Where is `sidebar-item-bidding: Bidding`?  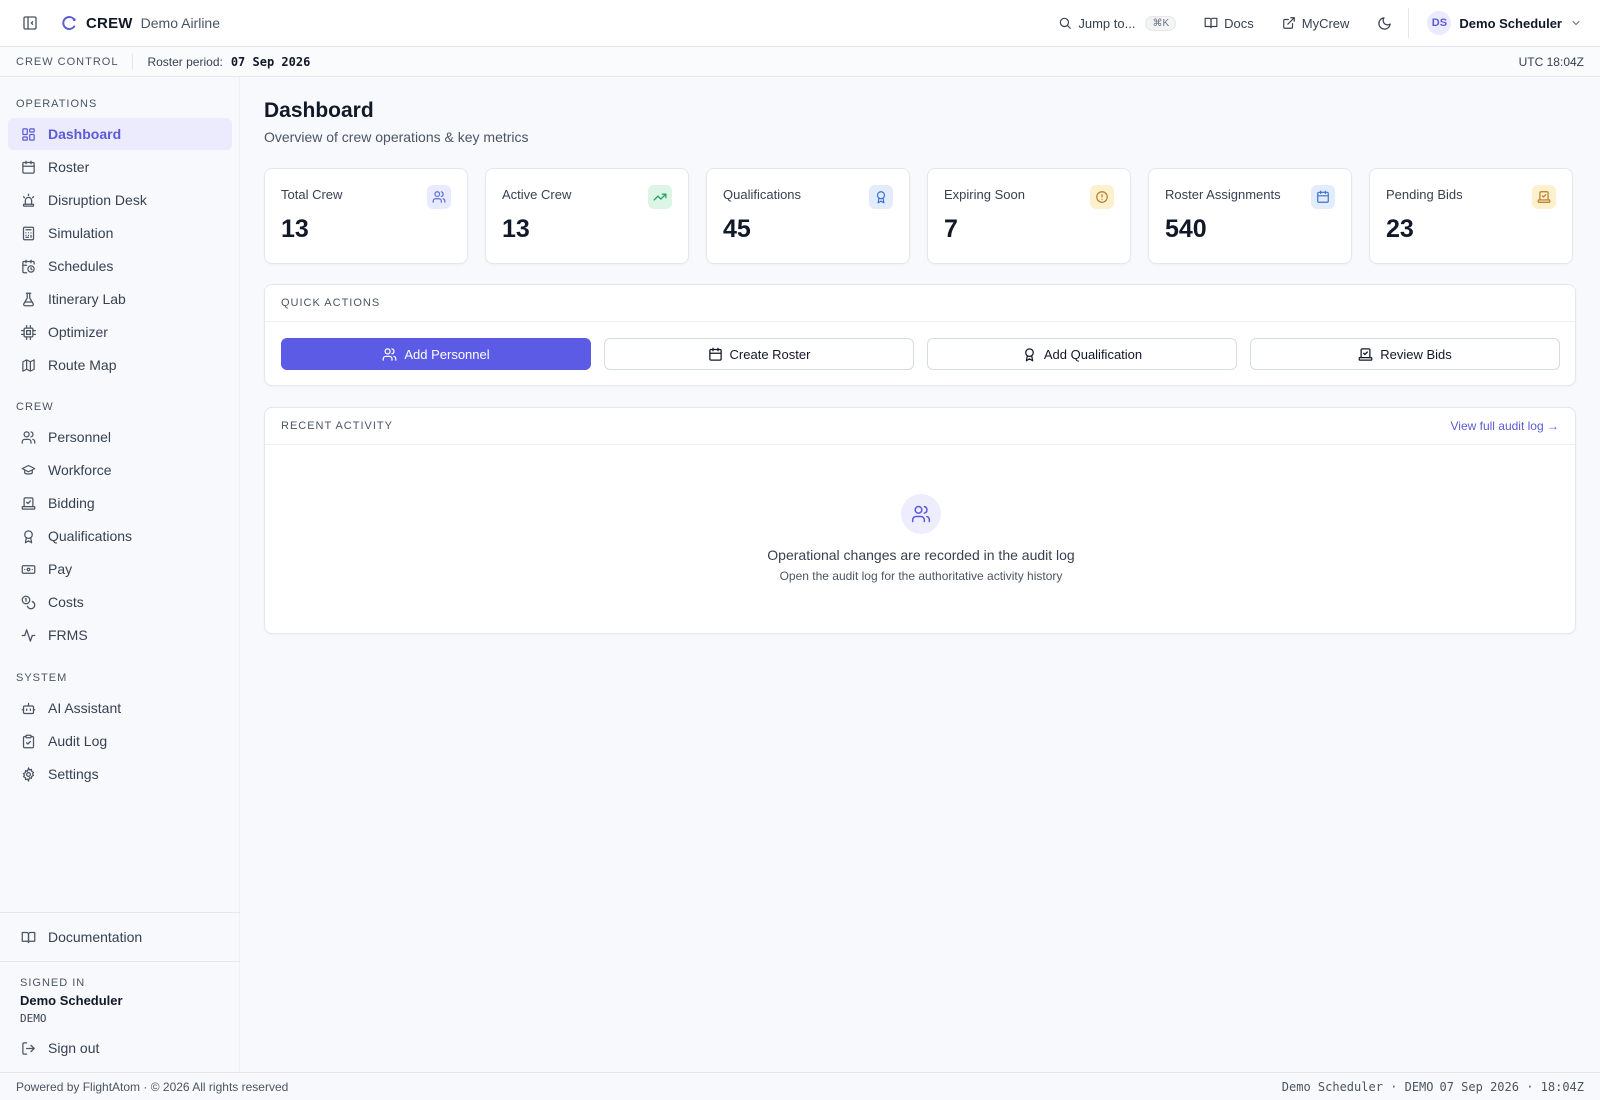 sidebar-item-bidding: Bidding is located at coordinates (120, 503).